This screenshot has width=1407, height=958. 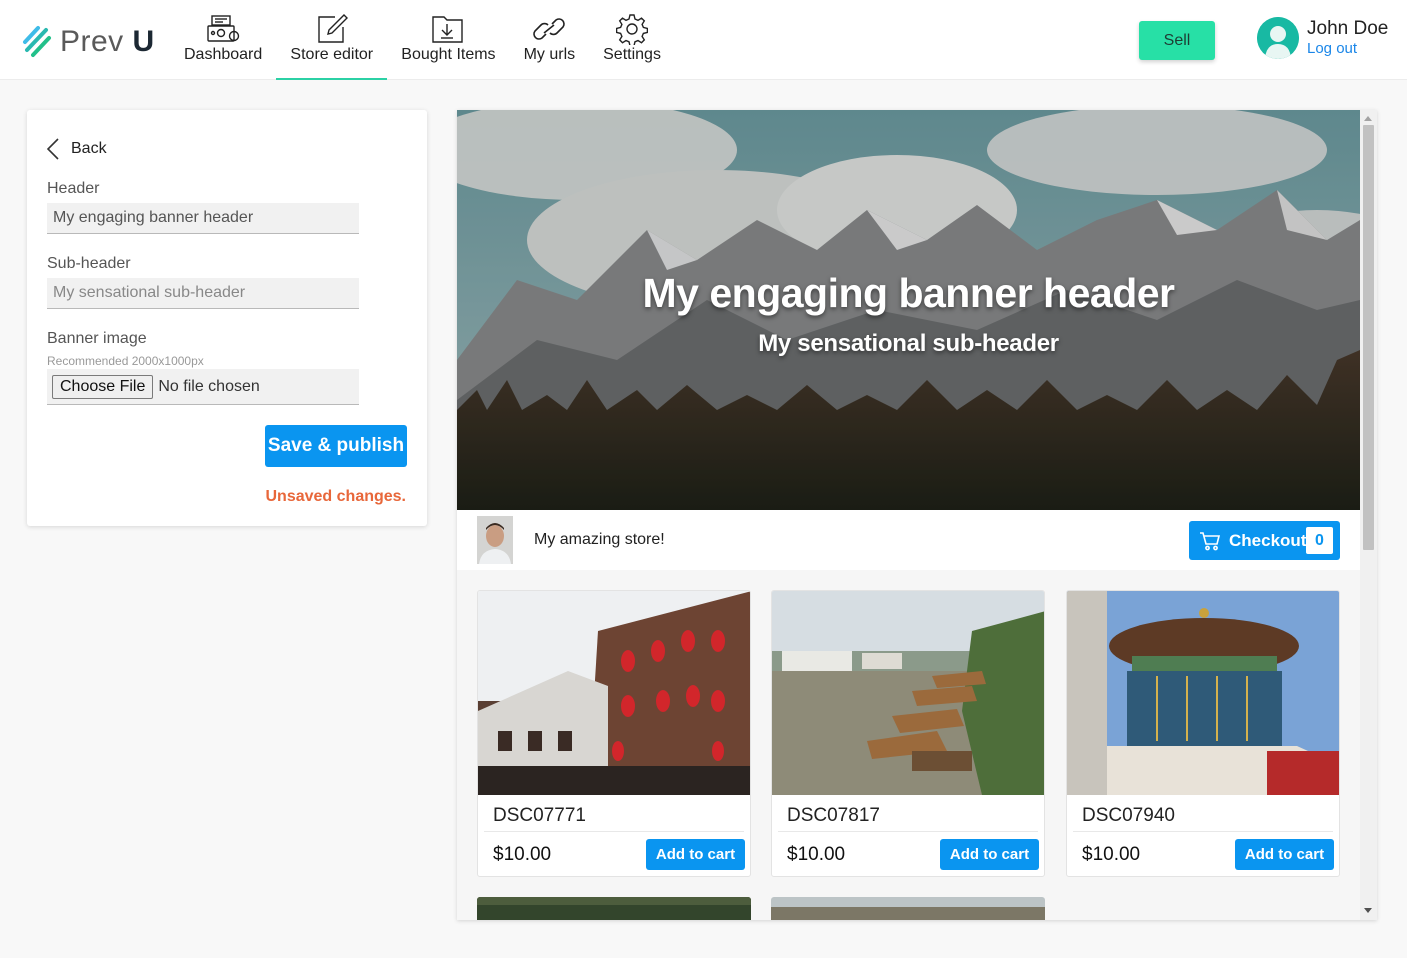 What do you see at coordinates (89, 148) in the screenshot?
I see `back-label: Back` at bounding box center [89, 148].